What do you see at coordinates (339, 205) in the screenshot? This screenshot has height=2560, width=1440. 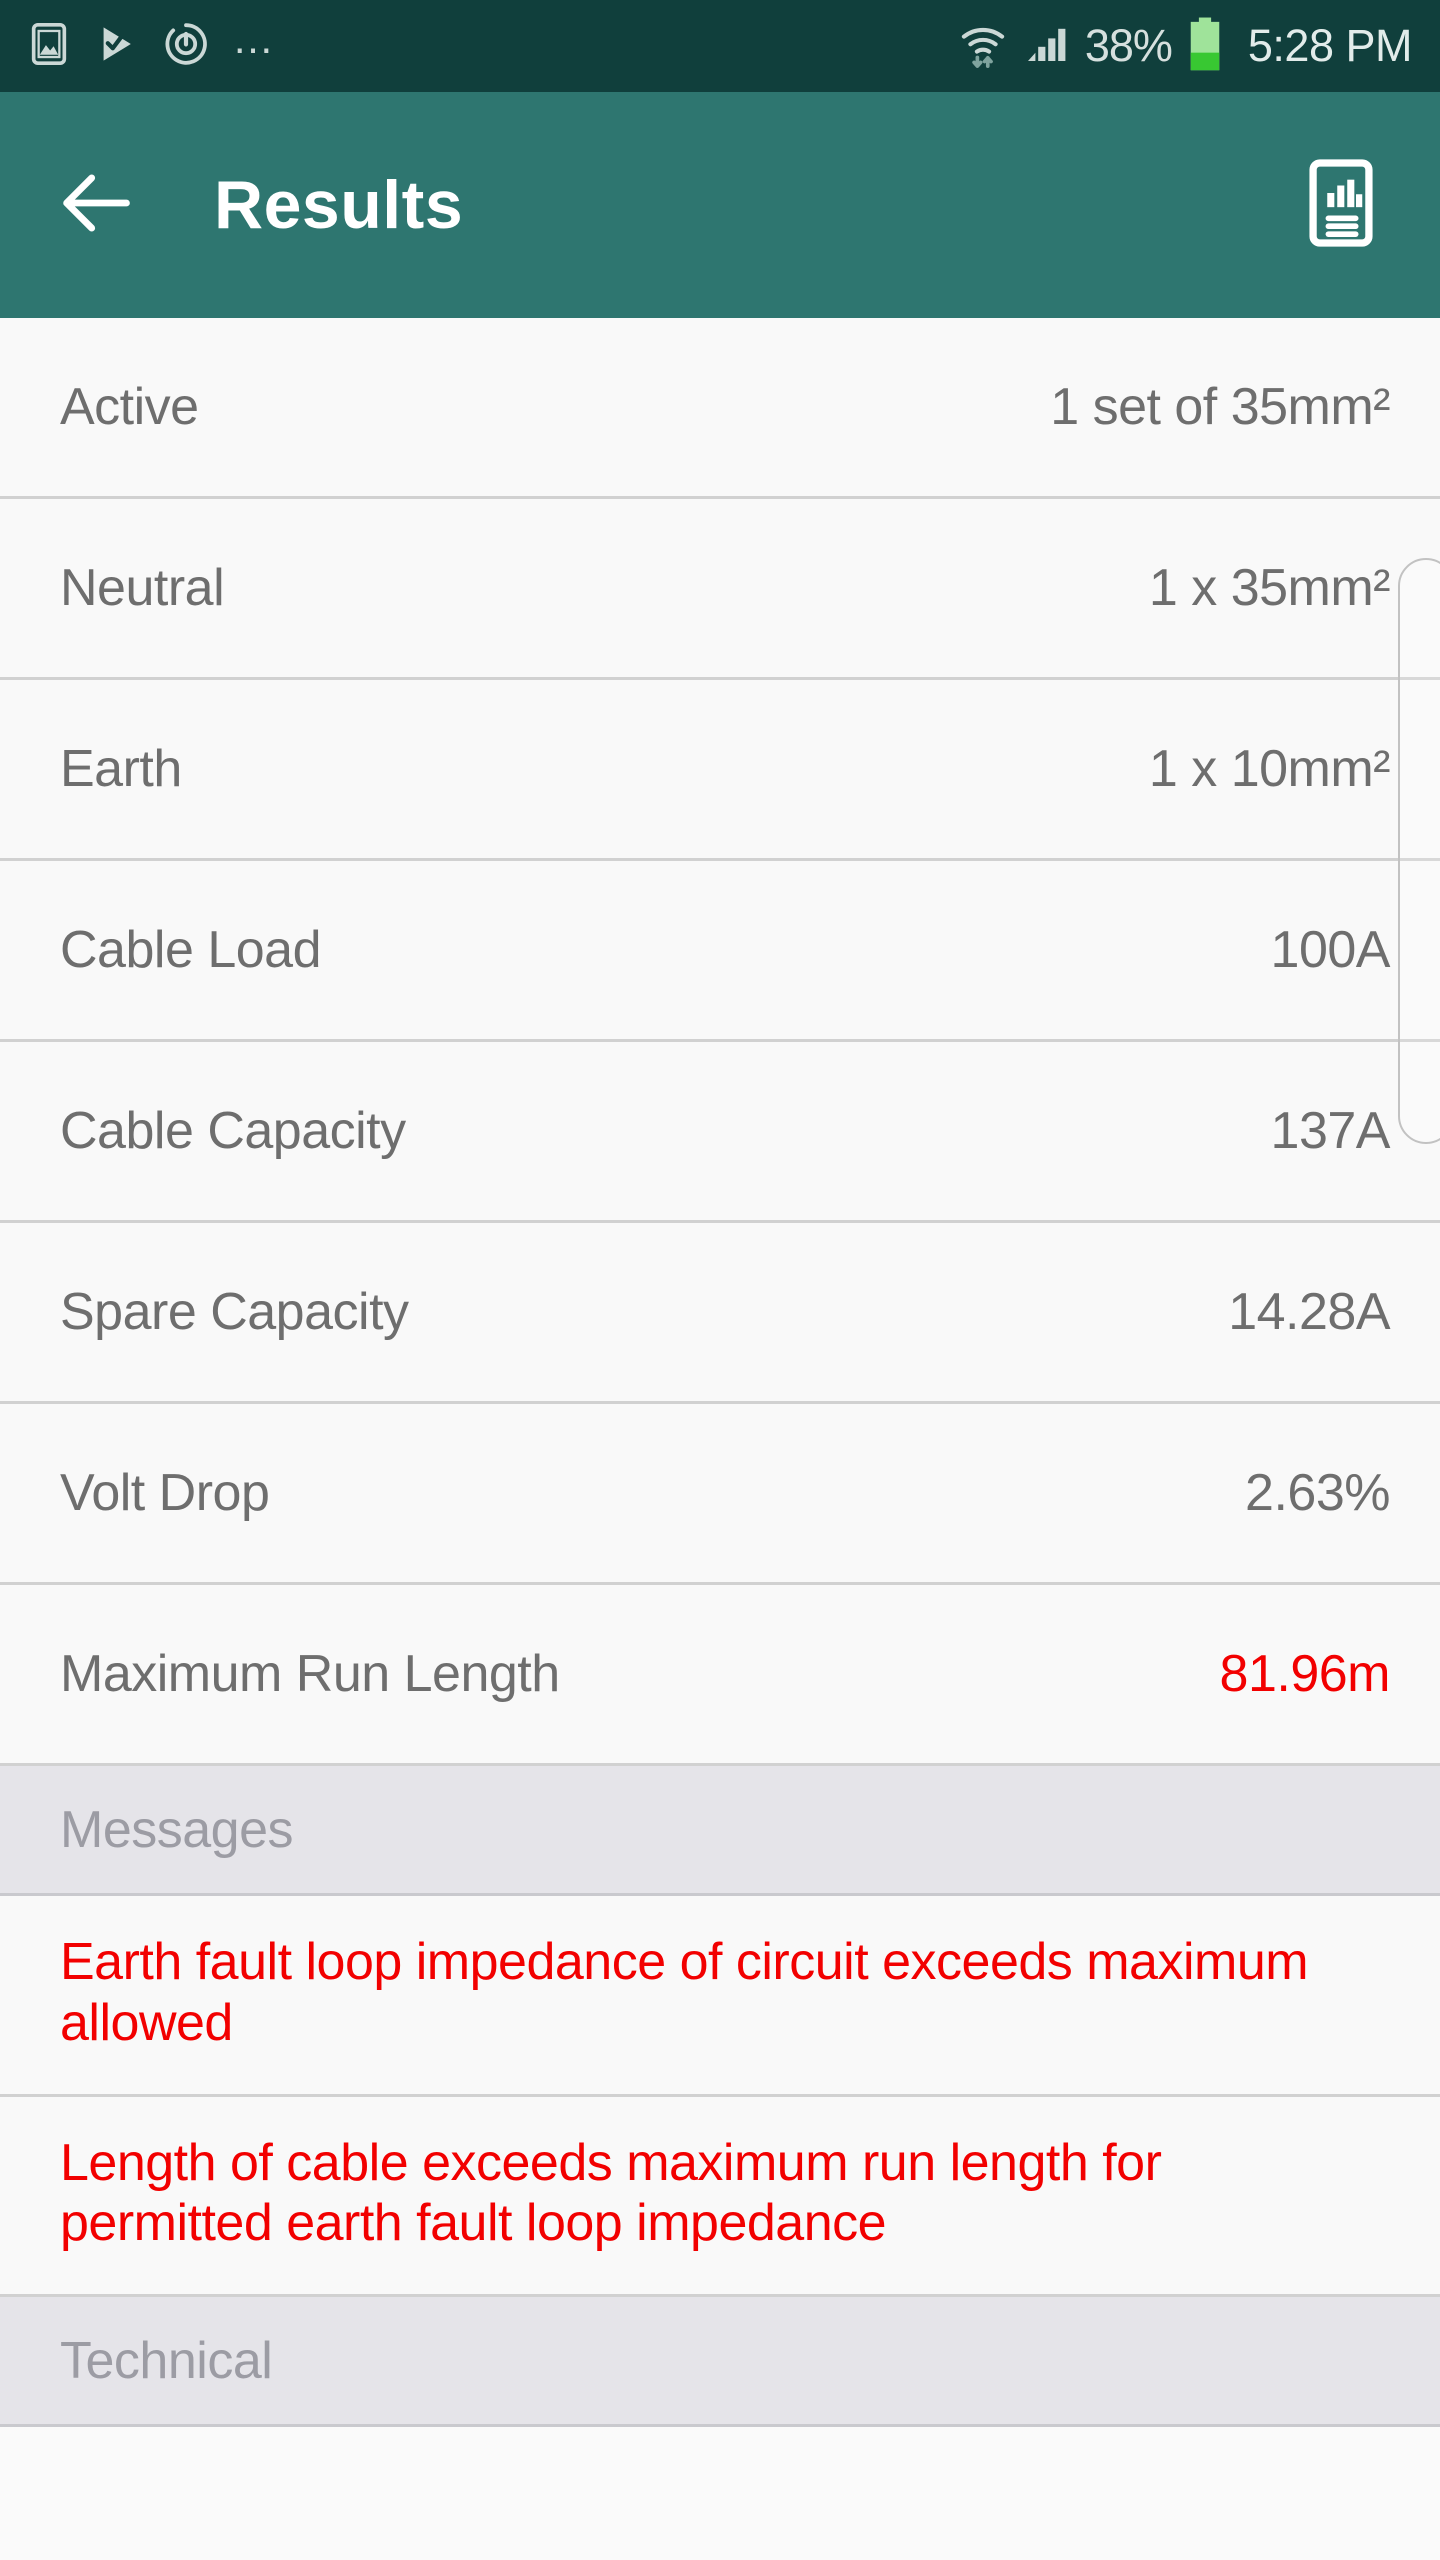 I see `page-title: Results` at bounding box center [339, 205].